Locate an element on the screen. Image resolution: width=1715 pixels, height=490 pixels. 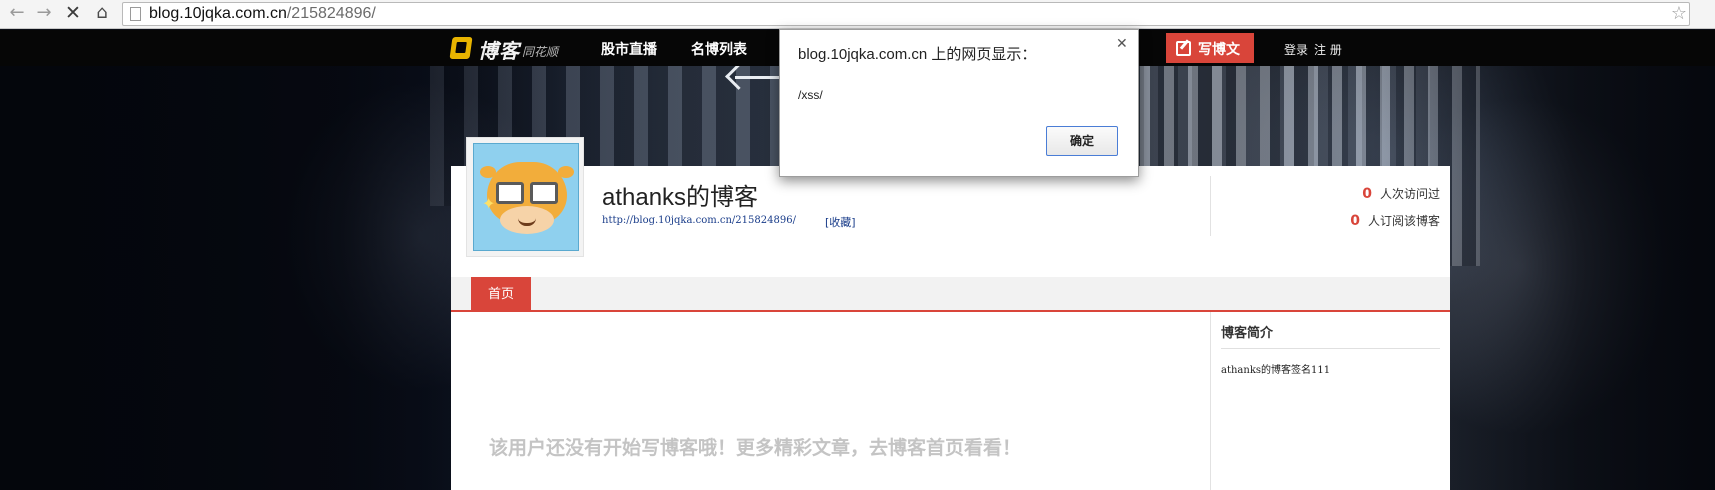
subscribers-stat: 0 人订阅该博客 is located at coordinates (1365, 221).